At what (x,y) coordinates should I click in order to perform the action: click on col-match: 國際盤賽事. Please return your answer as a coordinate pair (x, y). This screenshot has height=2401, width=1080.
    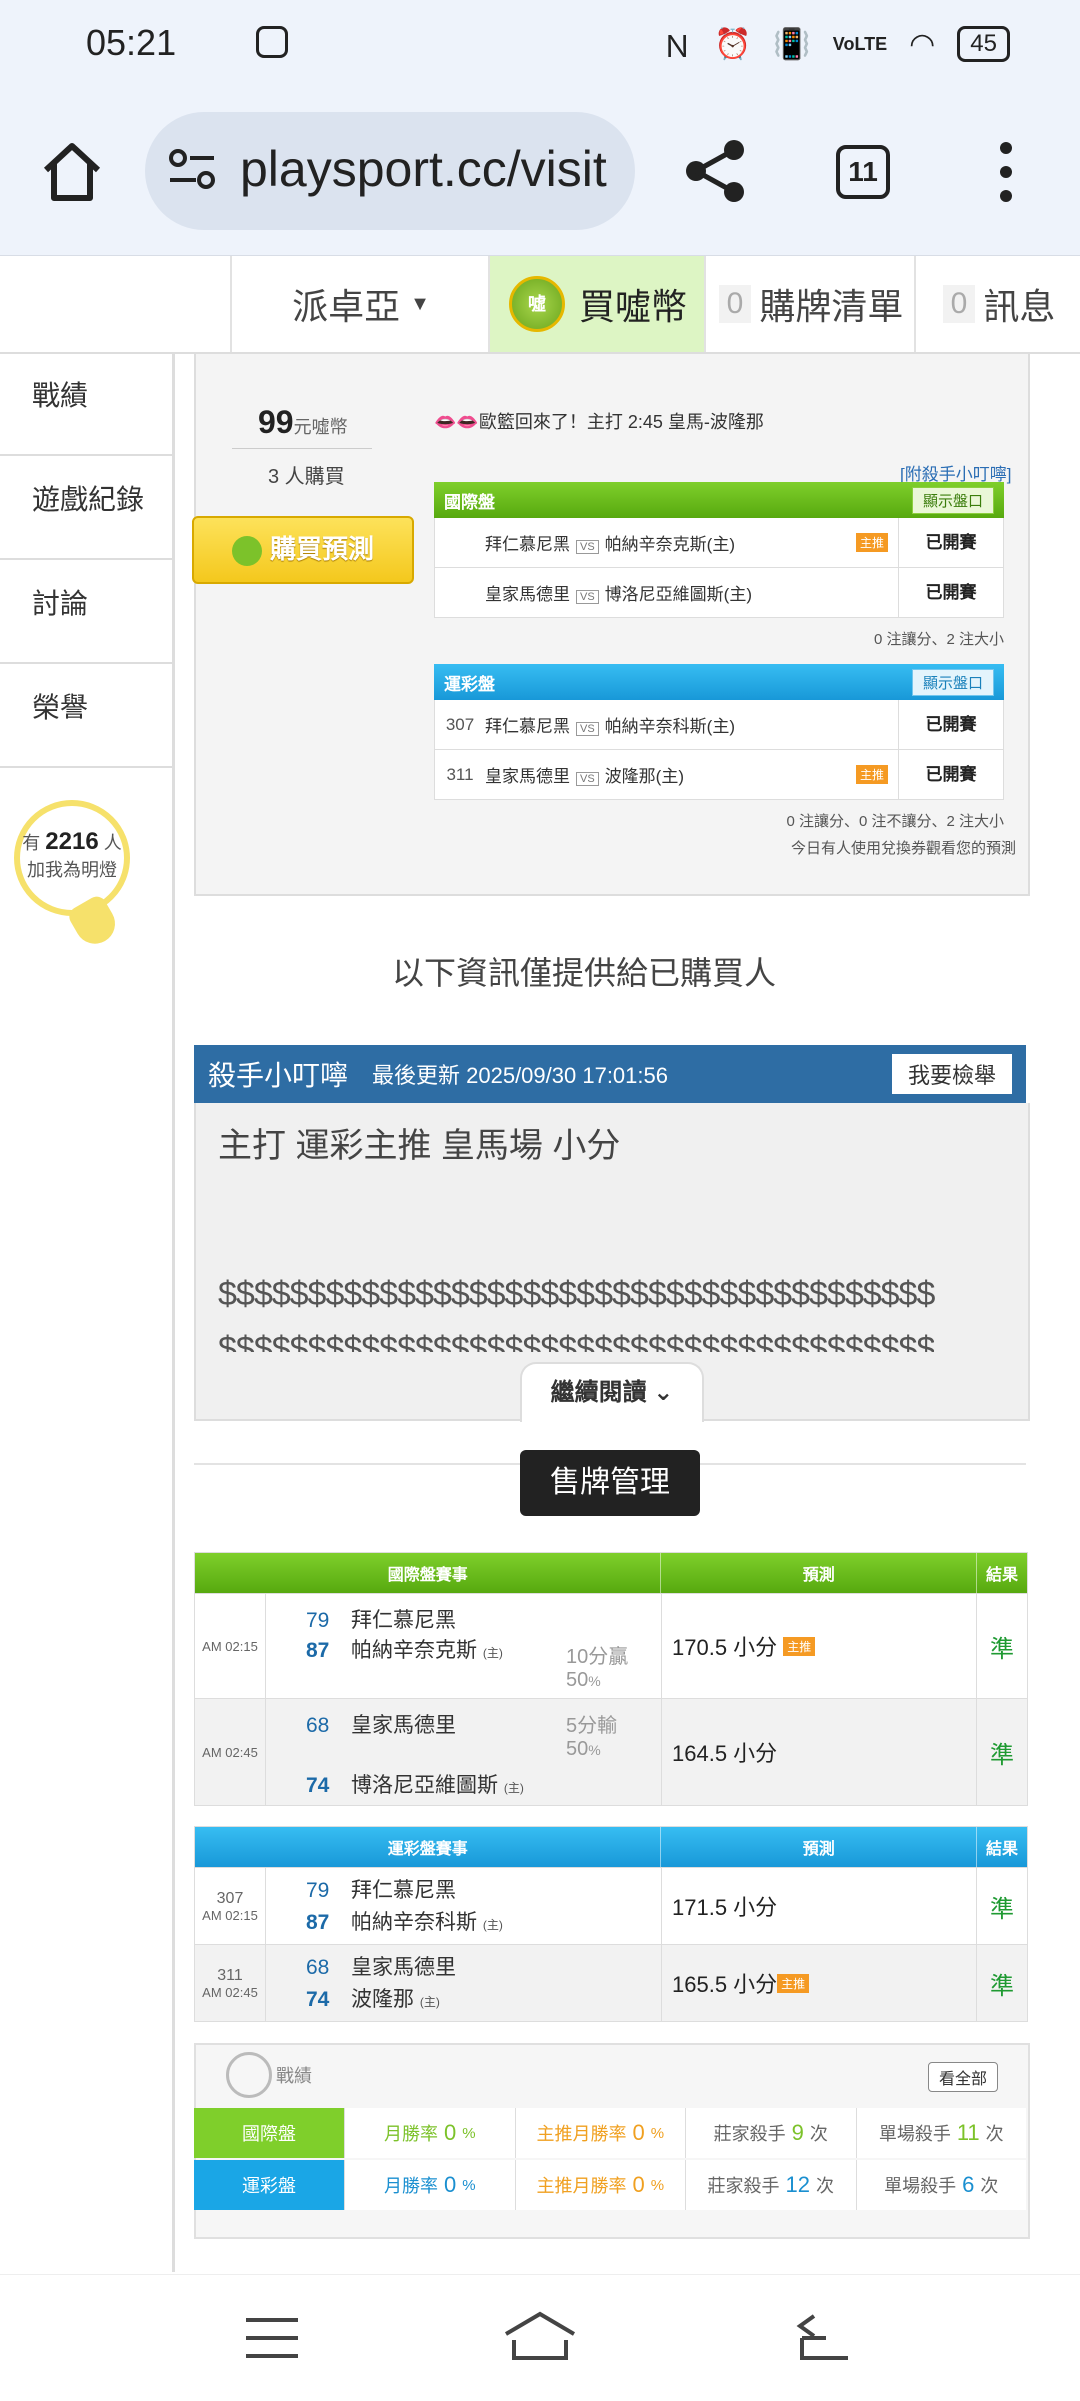
    Looking at the image, I should click on (428, 1573).